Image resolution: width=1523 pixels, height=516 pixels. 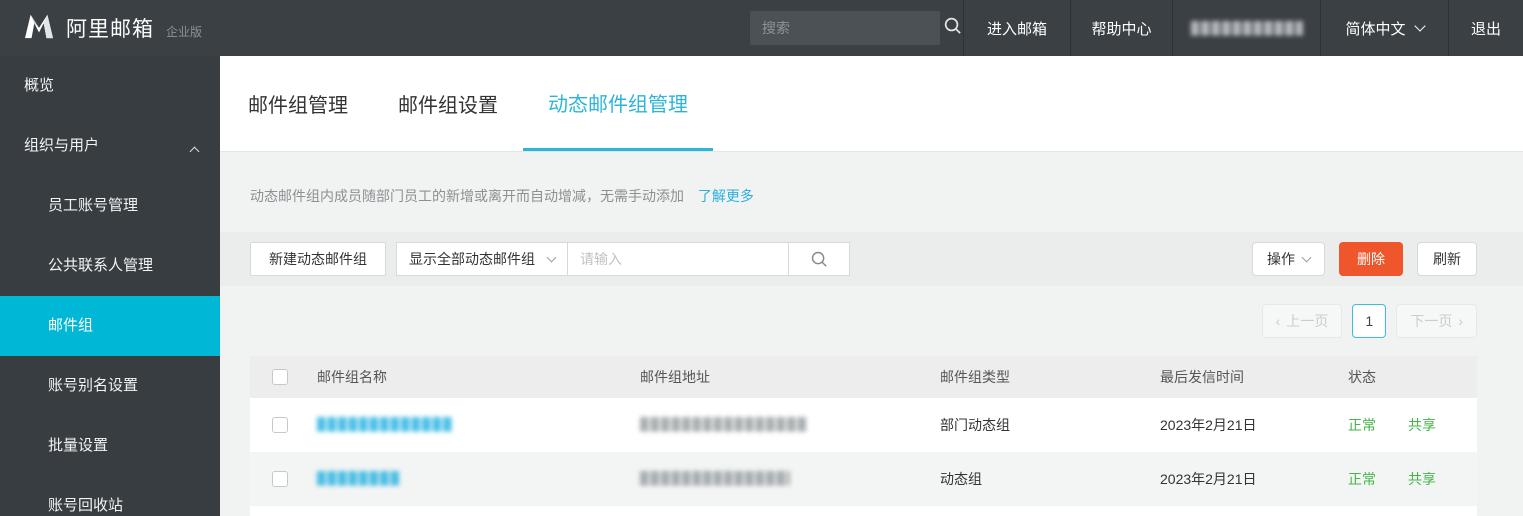 What do you see at coordinates (110, 29) in the screenshot?
I see `brand-name: 阿里邮箱` at bounding box center [110, 29].